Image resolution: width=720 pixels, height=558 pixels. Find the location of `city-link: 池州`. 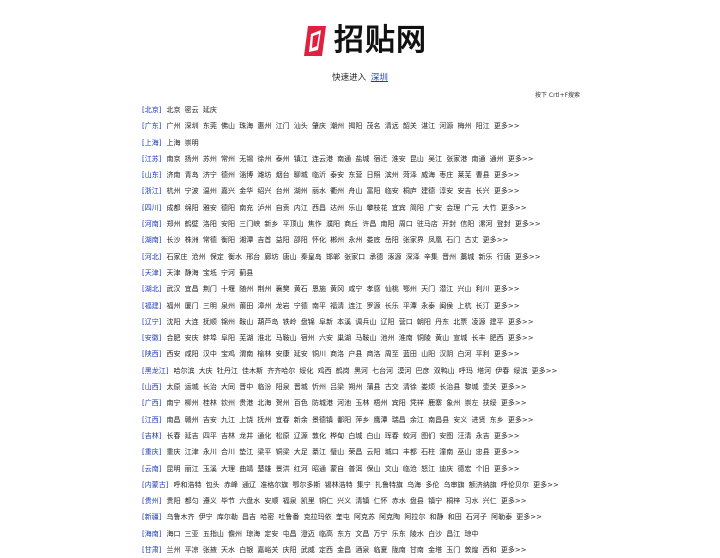

city-link: 池州 is located at coordinates (388, 338).